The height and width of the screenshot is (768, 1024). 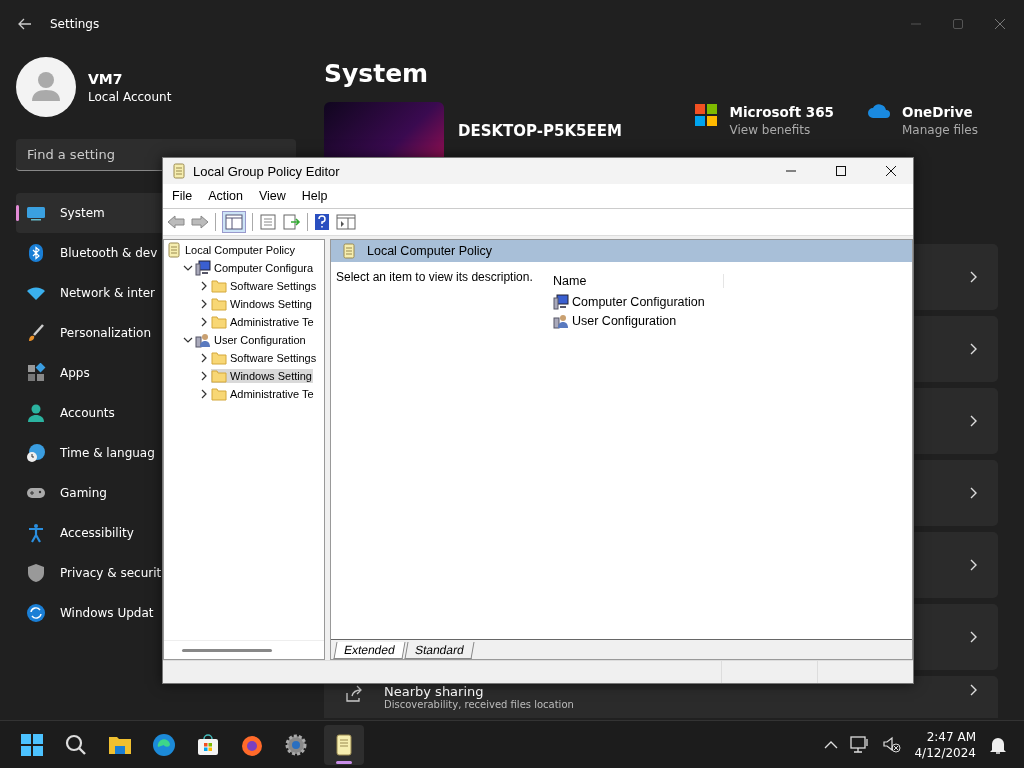 I want to click on forward-arrow-icon, so click(x=200, y=222).